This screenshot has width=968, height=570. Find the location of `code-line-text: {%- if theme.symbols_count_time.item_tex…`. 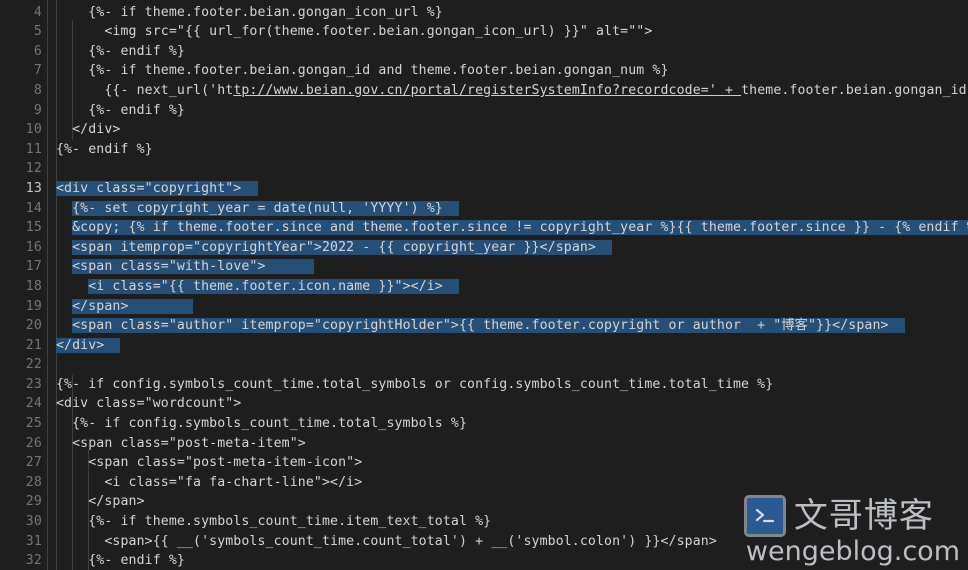

code-line-text: {%- if theme.symbols_count_time.item_tex… is located at coordinates (512, 522).